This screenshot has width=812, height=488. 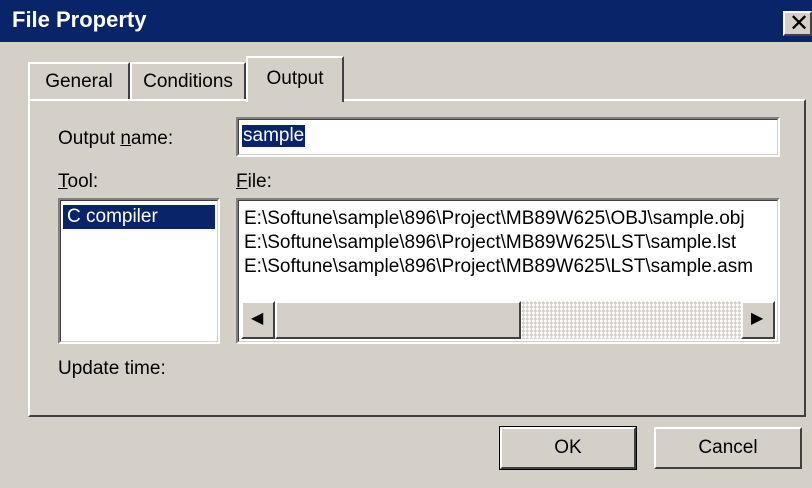 What do you see at coordinates (728, 448) in the screenshot?
I see `cancel-button: Cancel` at bounding box center [728, 448].